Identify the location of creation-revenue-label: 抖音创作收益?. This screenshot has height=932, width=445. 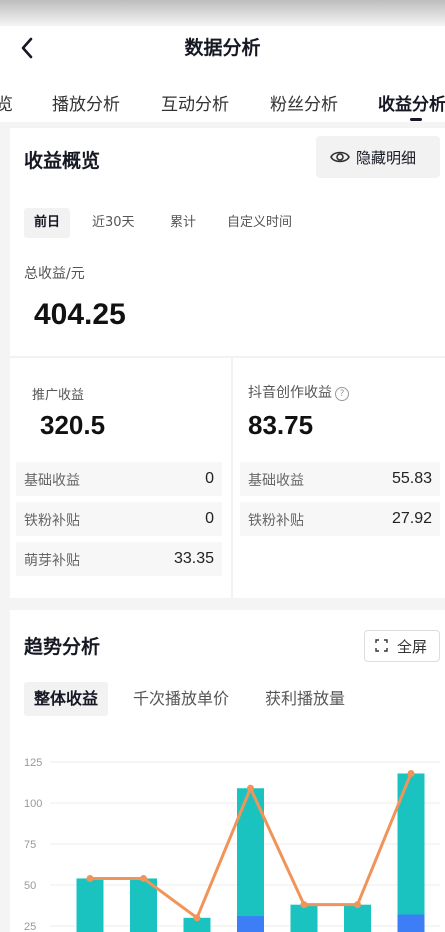
(298, 392).